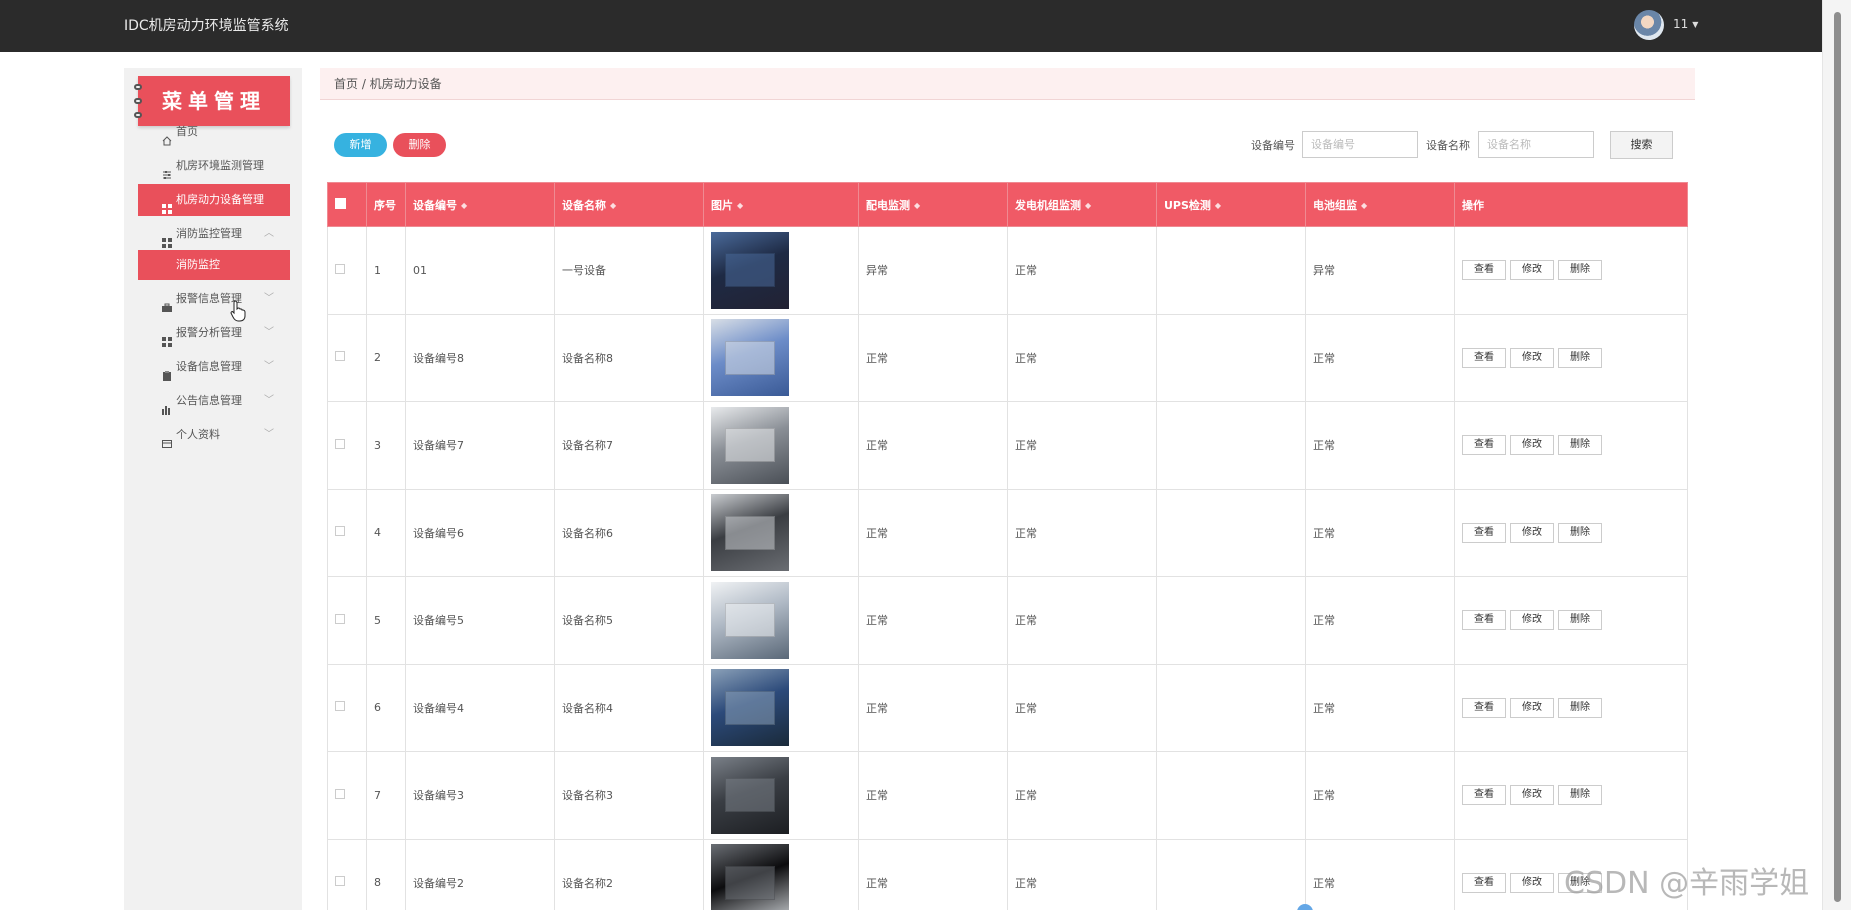 Image resolution: width=1851 pixels, height=910 pixels. What do you see at coordinates (386, 204) in the screenshot?
I see `column-header-1: 序号` at bounding box center [386, 204].